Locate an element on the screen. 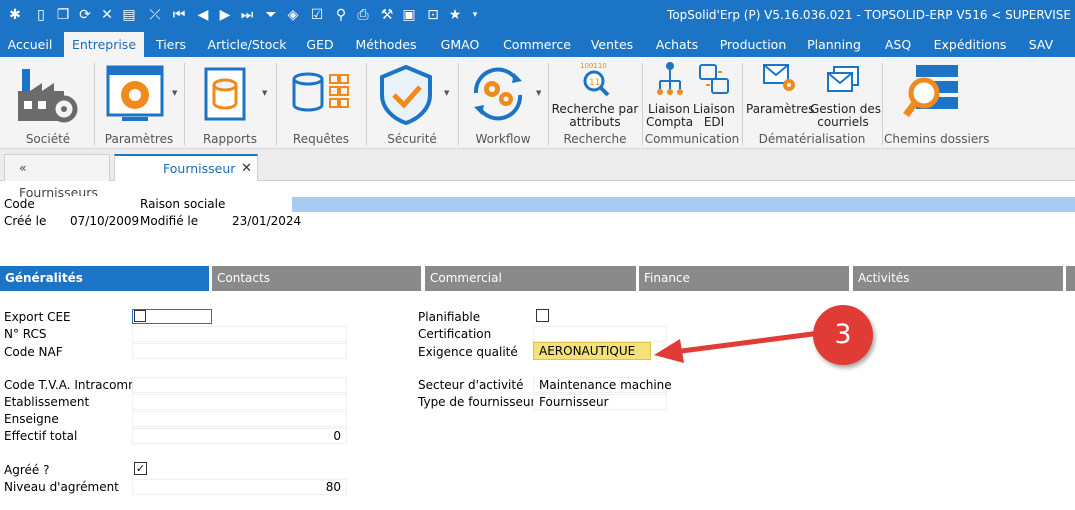 The height and width of the screenshot is (510, 1075). new-document-icon: ▯ is located at coordinates (41, 15).